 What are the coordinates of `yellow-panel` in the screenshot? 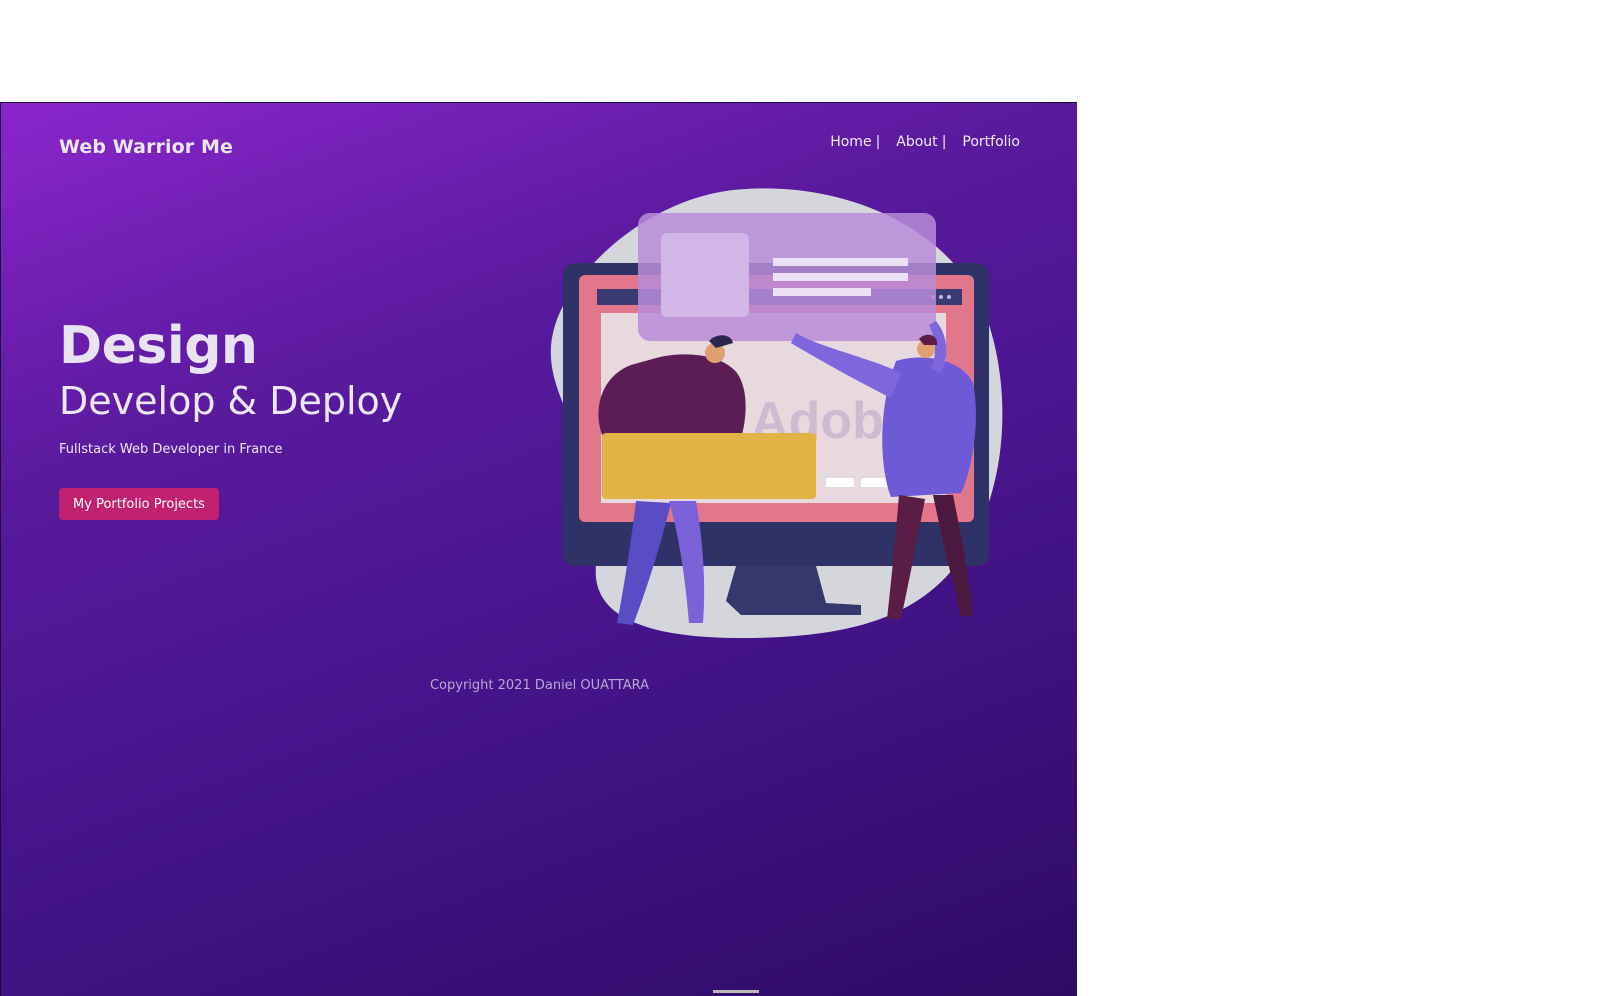 It's located at (709, 466).